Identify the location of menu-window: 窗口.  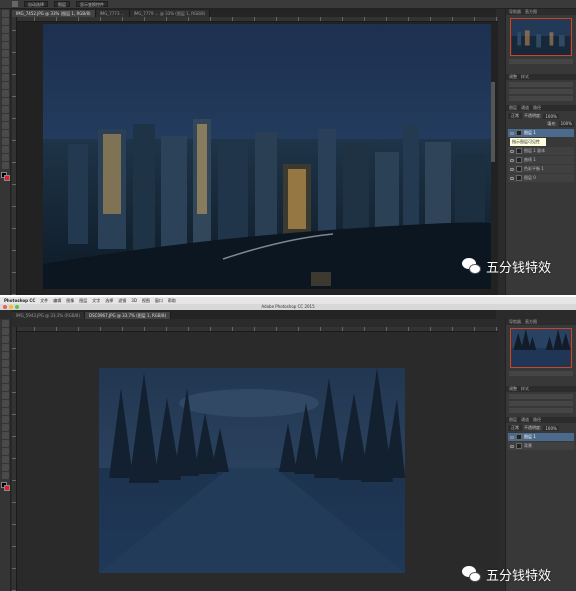
(159, 301).